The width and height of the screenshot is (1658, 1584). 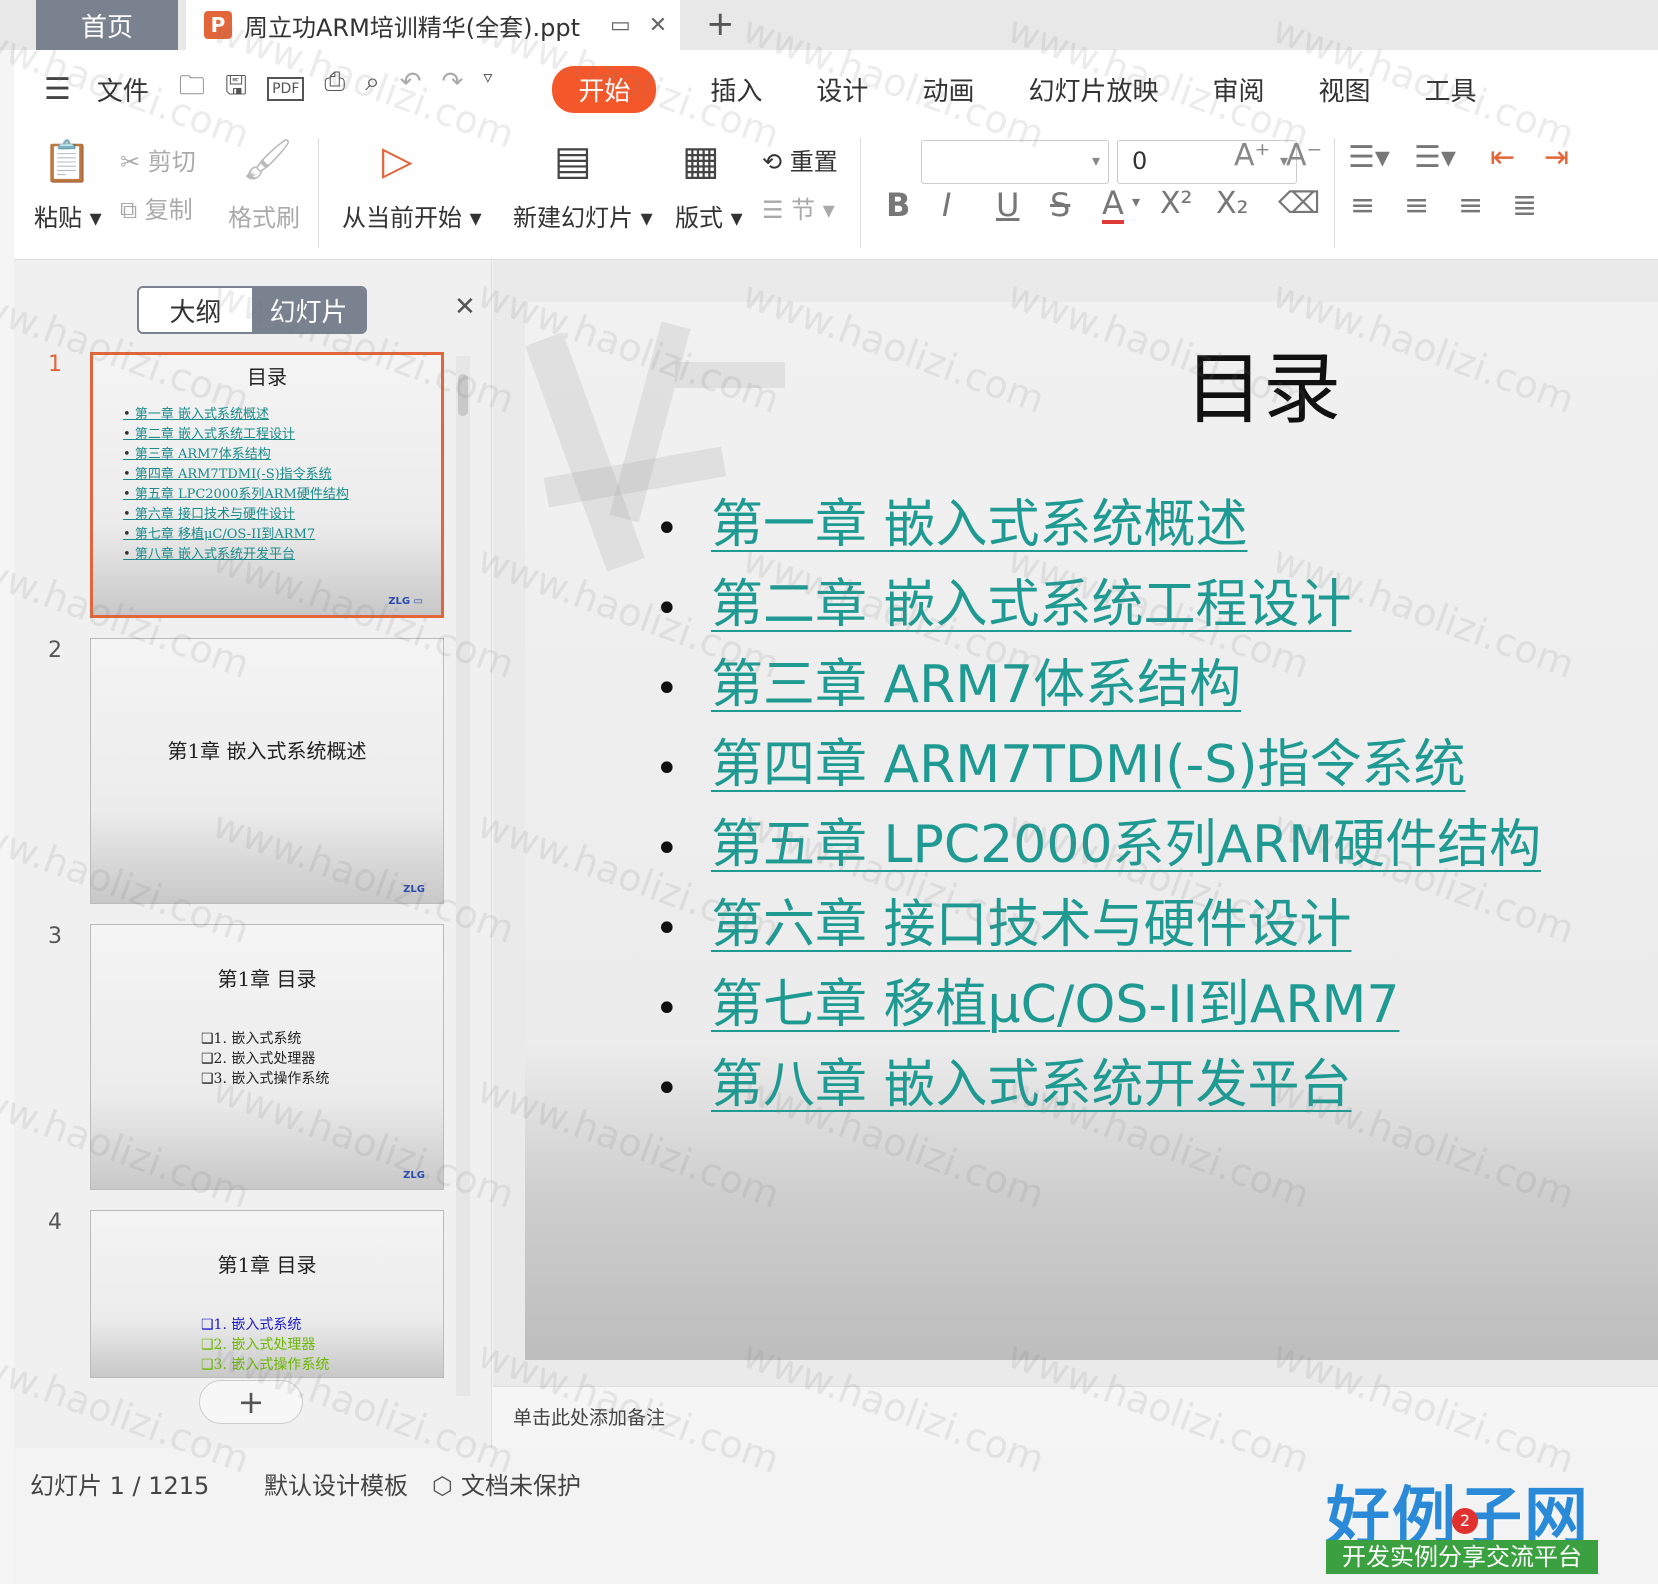 What do you see at coordinates (463, 395) in the screenshot?
I see `scrollbar-thumb` at bounding box center [463, 395].